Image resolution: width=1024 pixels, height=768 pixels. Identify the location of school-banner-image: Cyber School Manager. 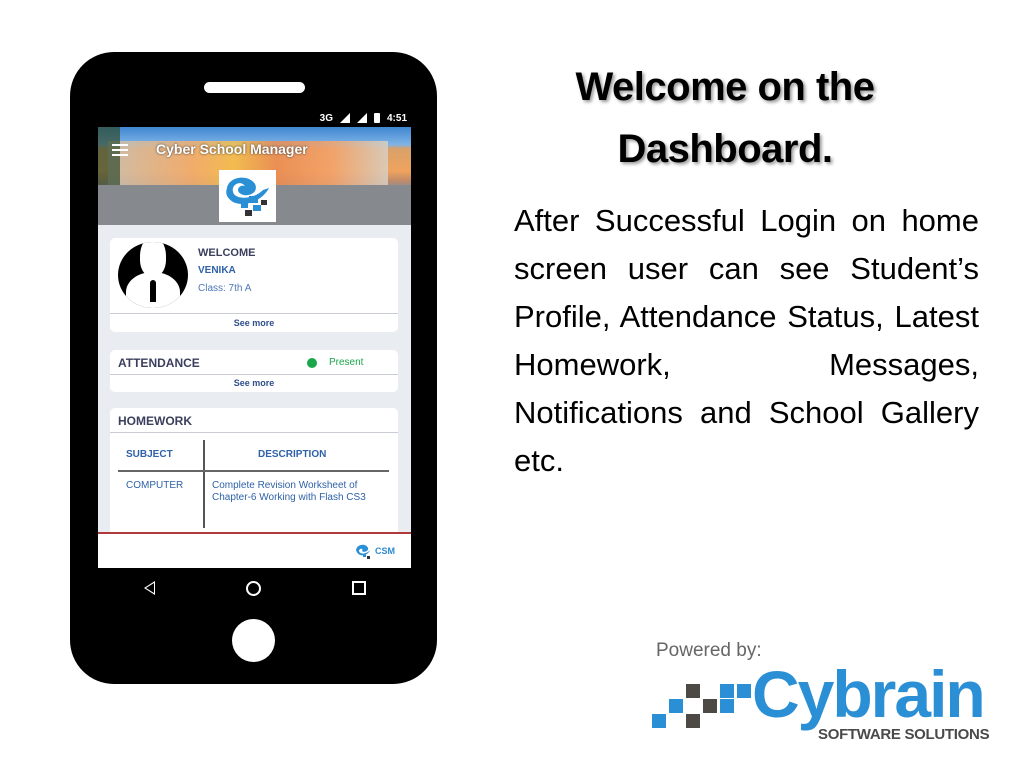
(254, 176).